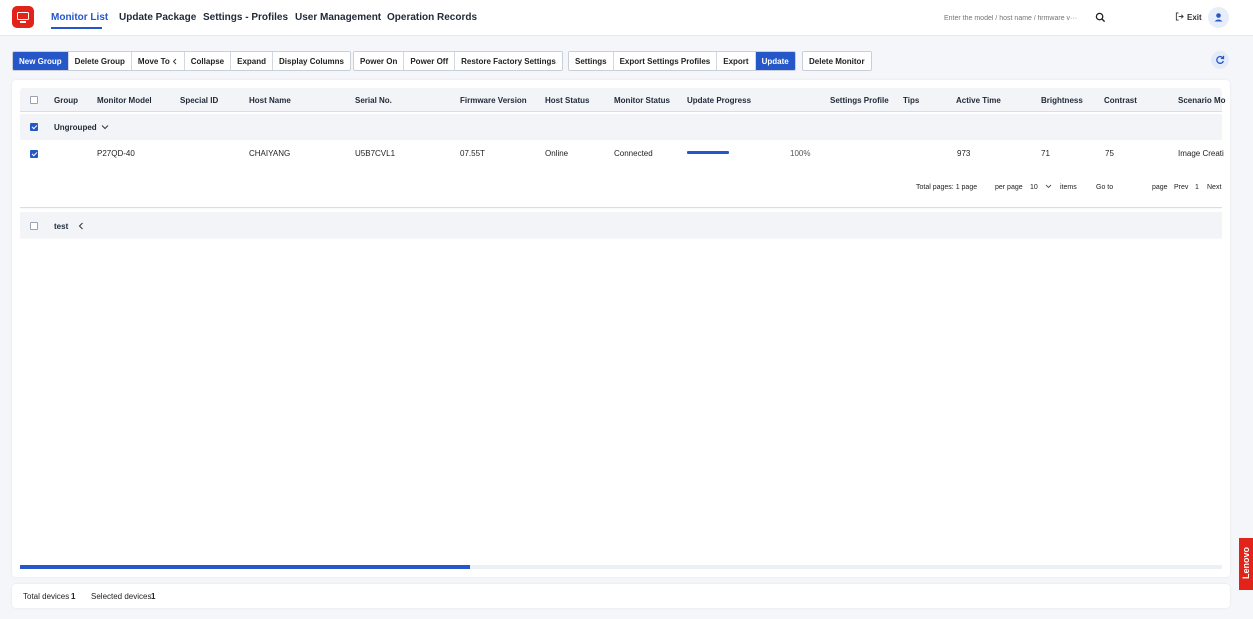 This screenshot has width=1253, height=619. What do you see at coordinates (1133, 187) in the screenshot?
I see `goto-page-input` at bounding box center [1133, 187].